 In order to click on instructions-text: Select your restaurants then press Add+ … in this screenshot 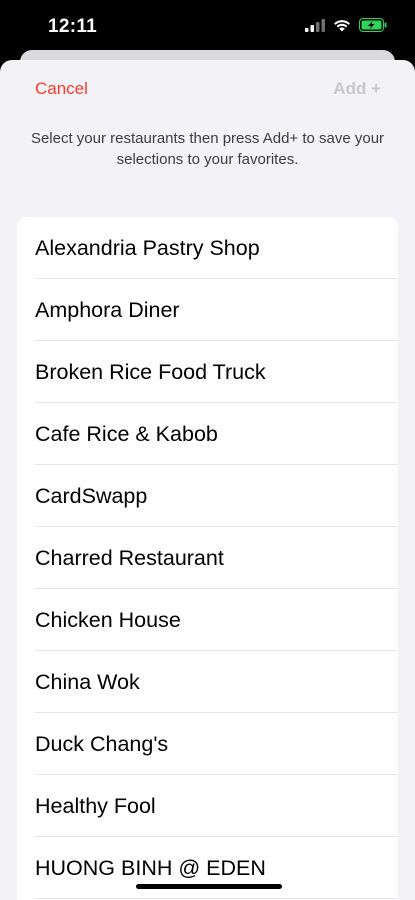, I will do `click(207, 149)`.